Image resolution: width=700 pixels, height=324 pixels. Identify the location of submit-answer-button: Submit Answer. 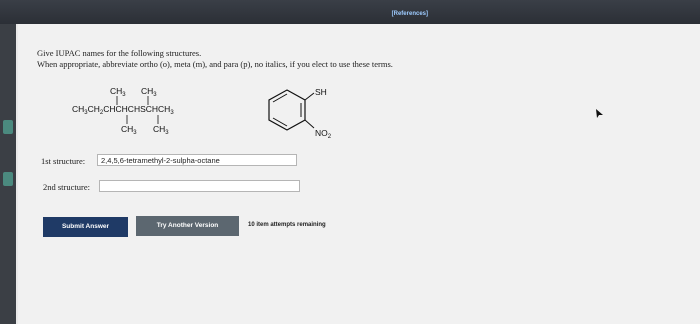
(85, 227).